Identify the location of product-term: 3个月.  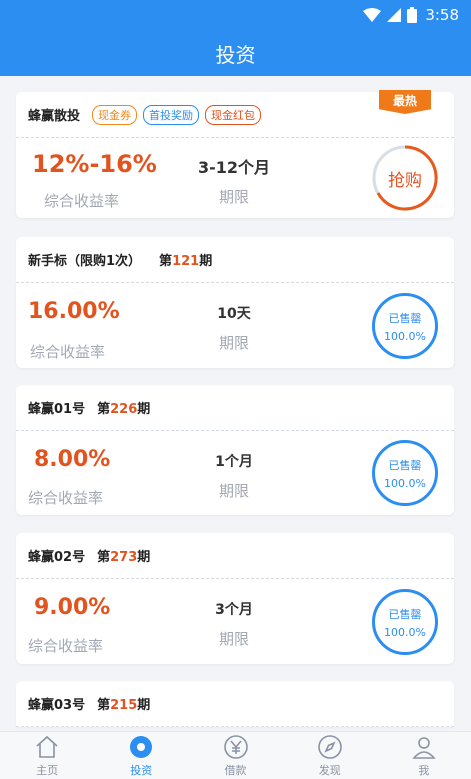
(234, 610).